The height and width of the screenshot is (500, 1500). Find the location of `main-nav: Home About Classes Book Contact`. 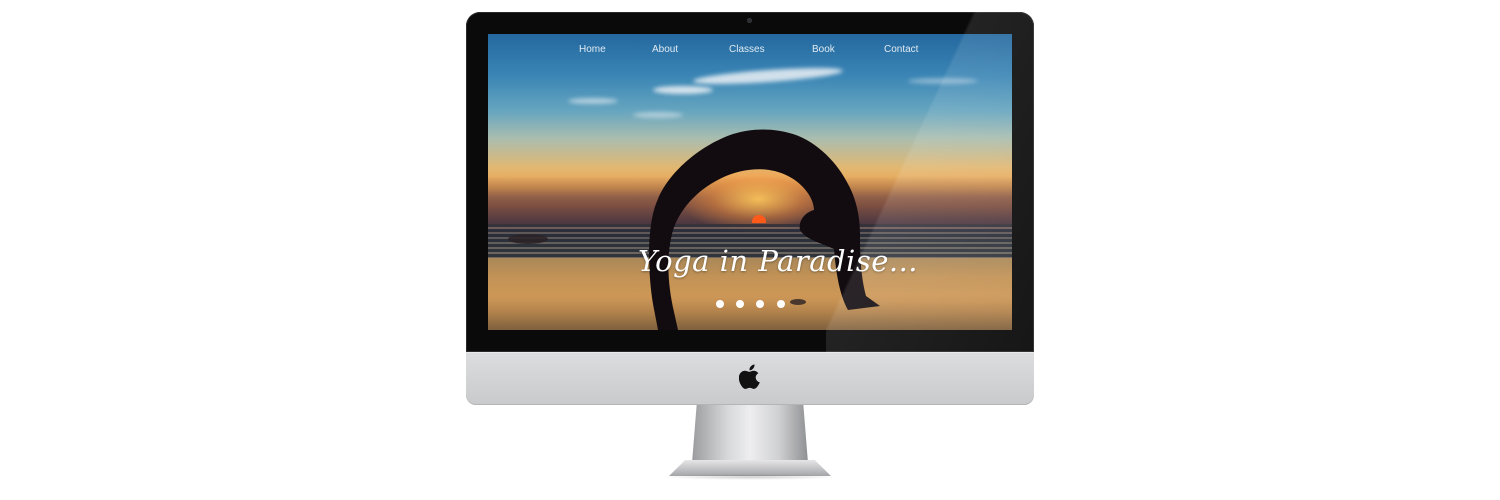

main-nav: Home About Classes Book Contact is located at coordinates (750, 52).